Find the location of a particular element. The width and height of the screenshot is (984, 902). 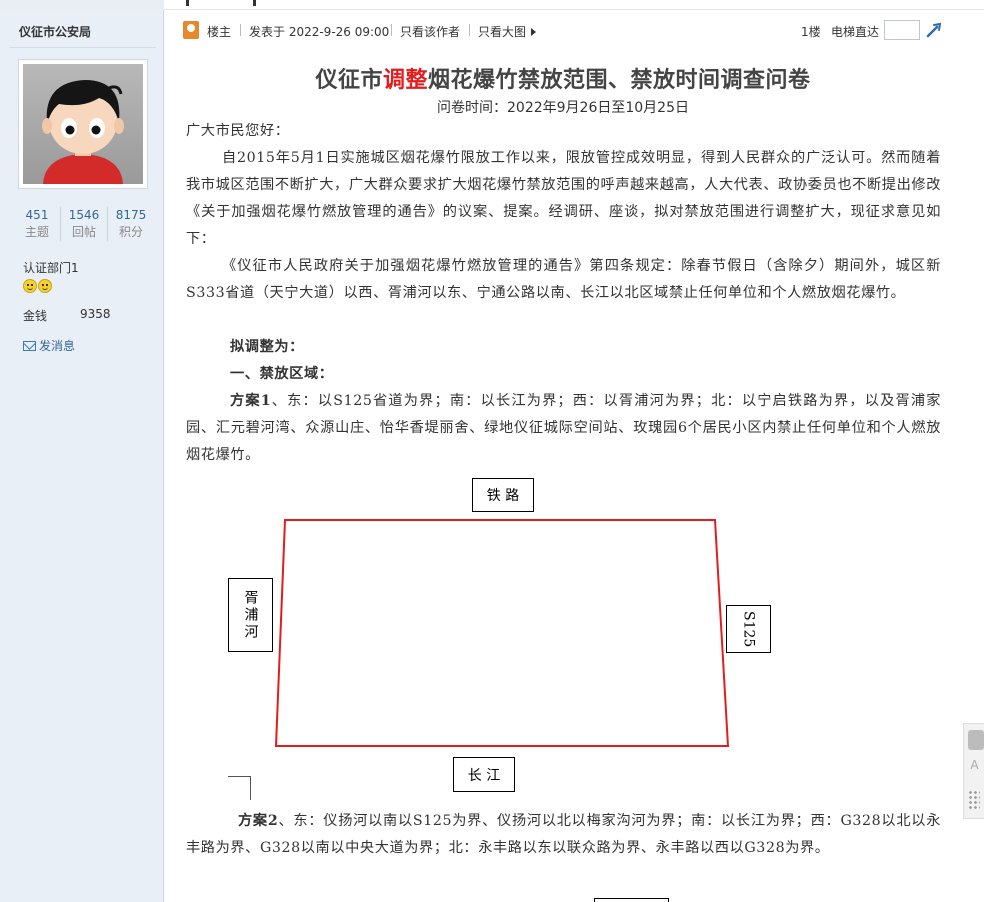

stat-threads: 451 主题 is located at coordinates (37, 224).